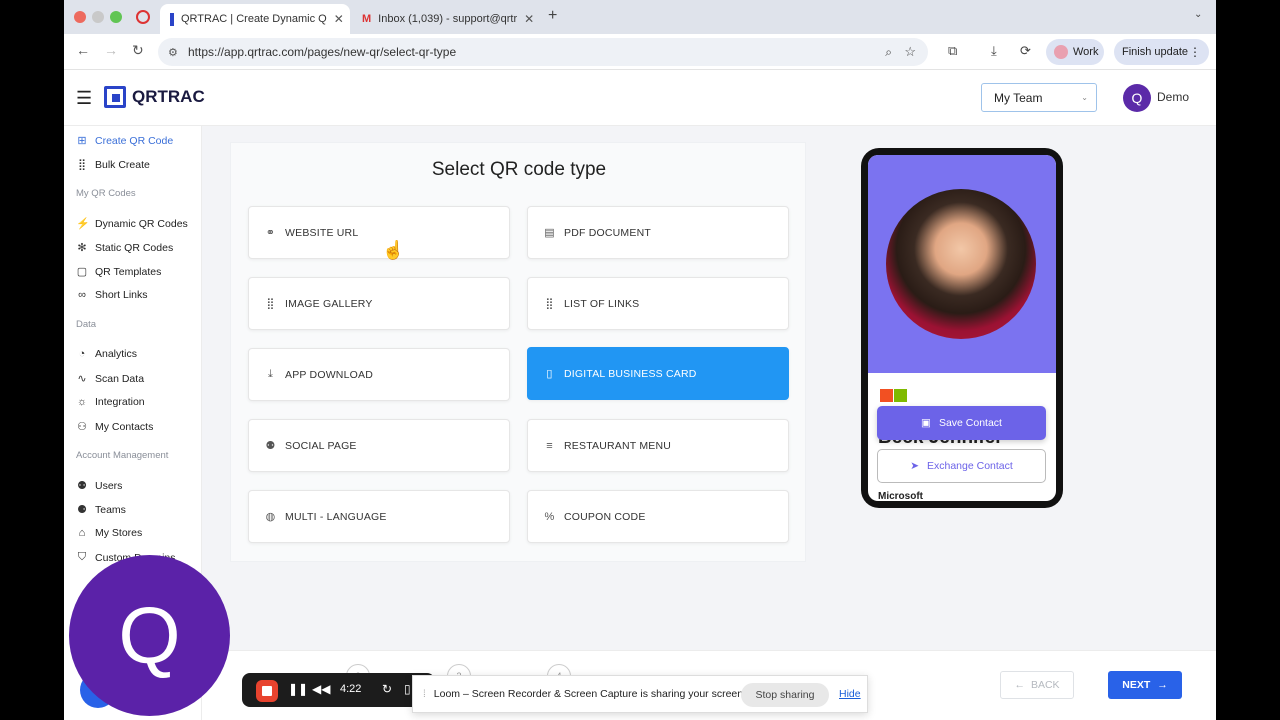 This screenshot has height=720, width=1280. I want to click on profile-chip: Work, so click(1075, 52).